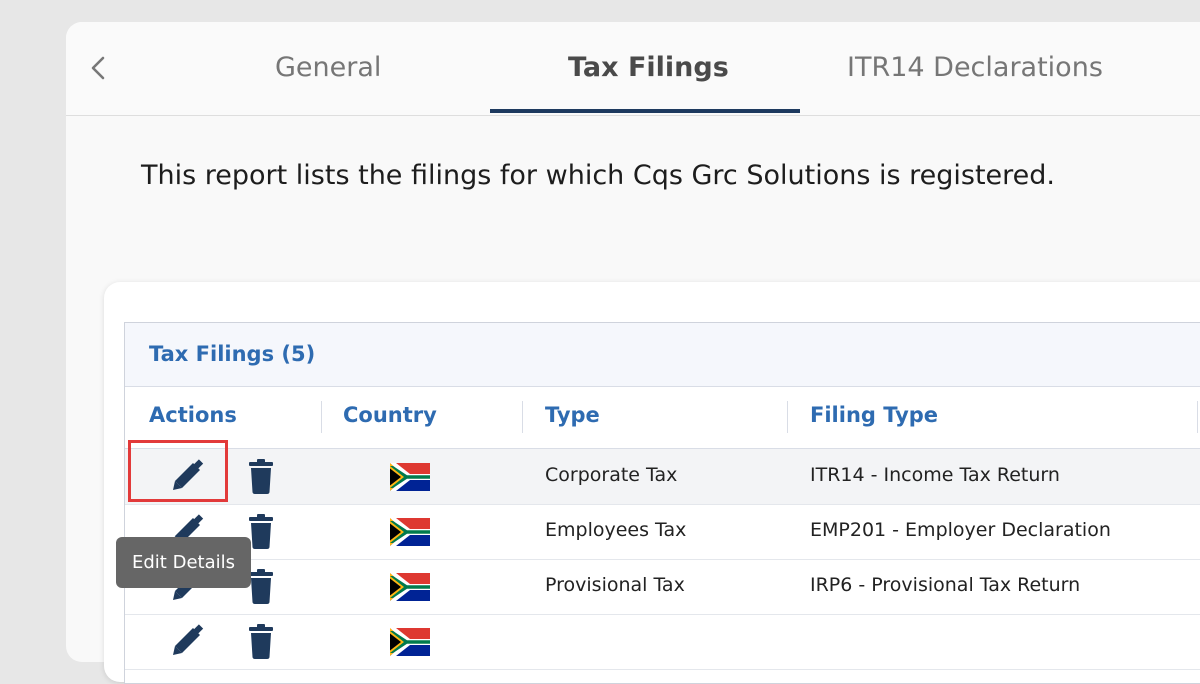 This screenshot has width=1200, height=684. I want to click on edit-button-highlight, so click(178, 471).